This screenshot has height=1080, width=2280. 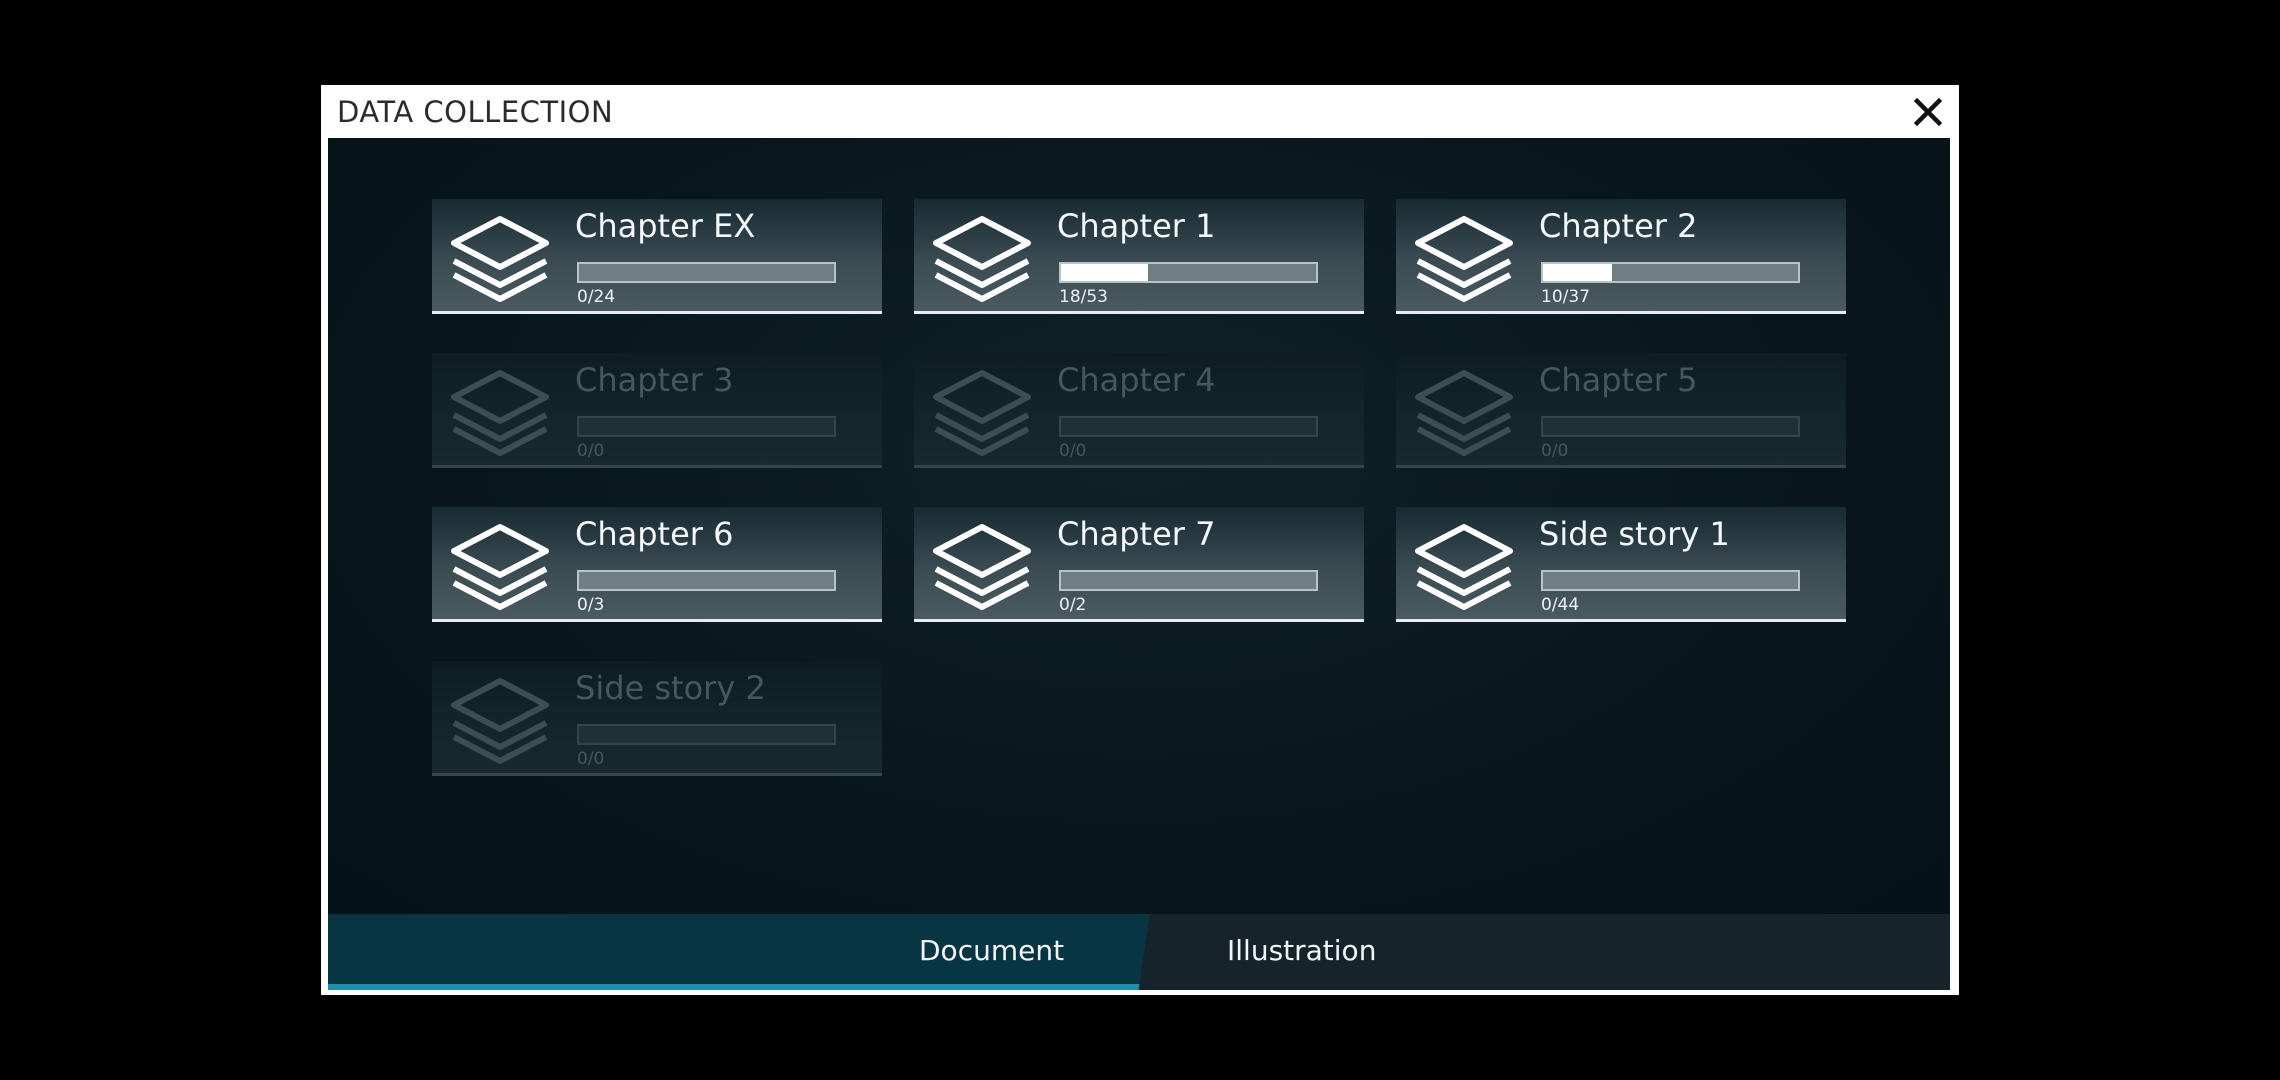 What do you see at coordinates (665, 226) in the screenshot?
I see `chapter-name: Chapter EX` at bounding box center [665, 226].